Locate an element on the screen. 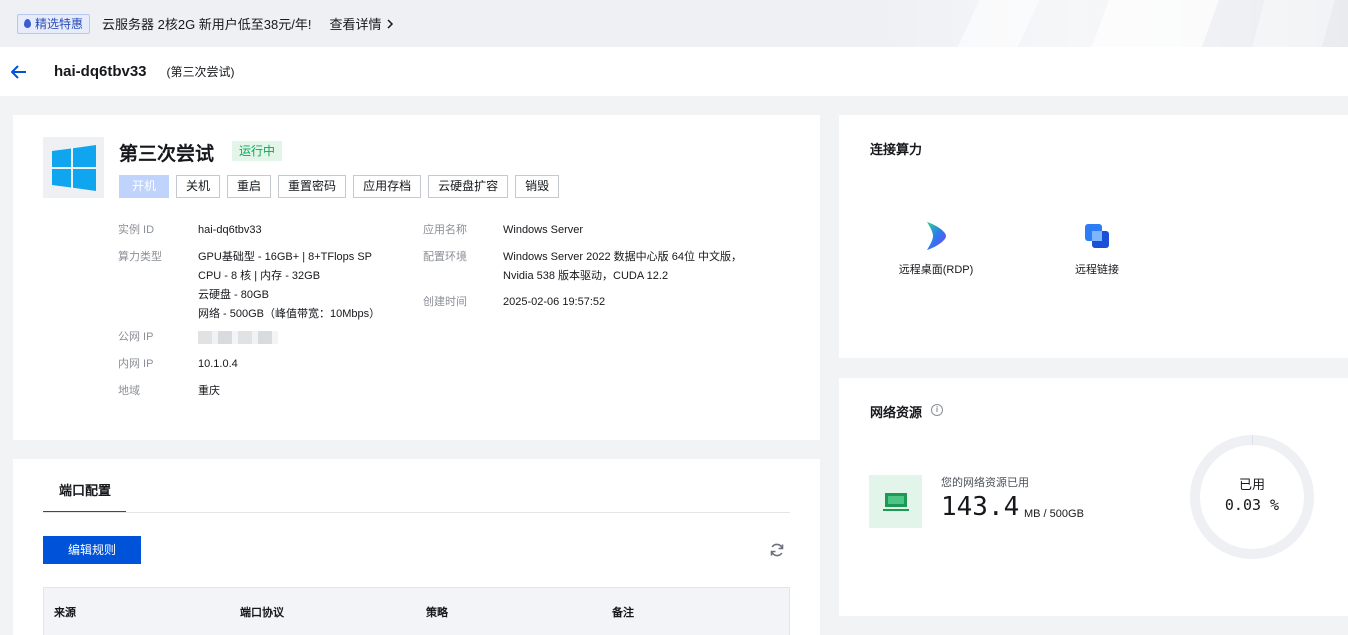 The width and height of the screenshot is (1348, 635). region-value: 重庆 is located at coordinates (209, 391).